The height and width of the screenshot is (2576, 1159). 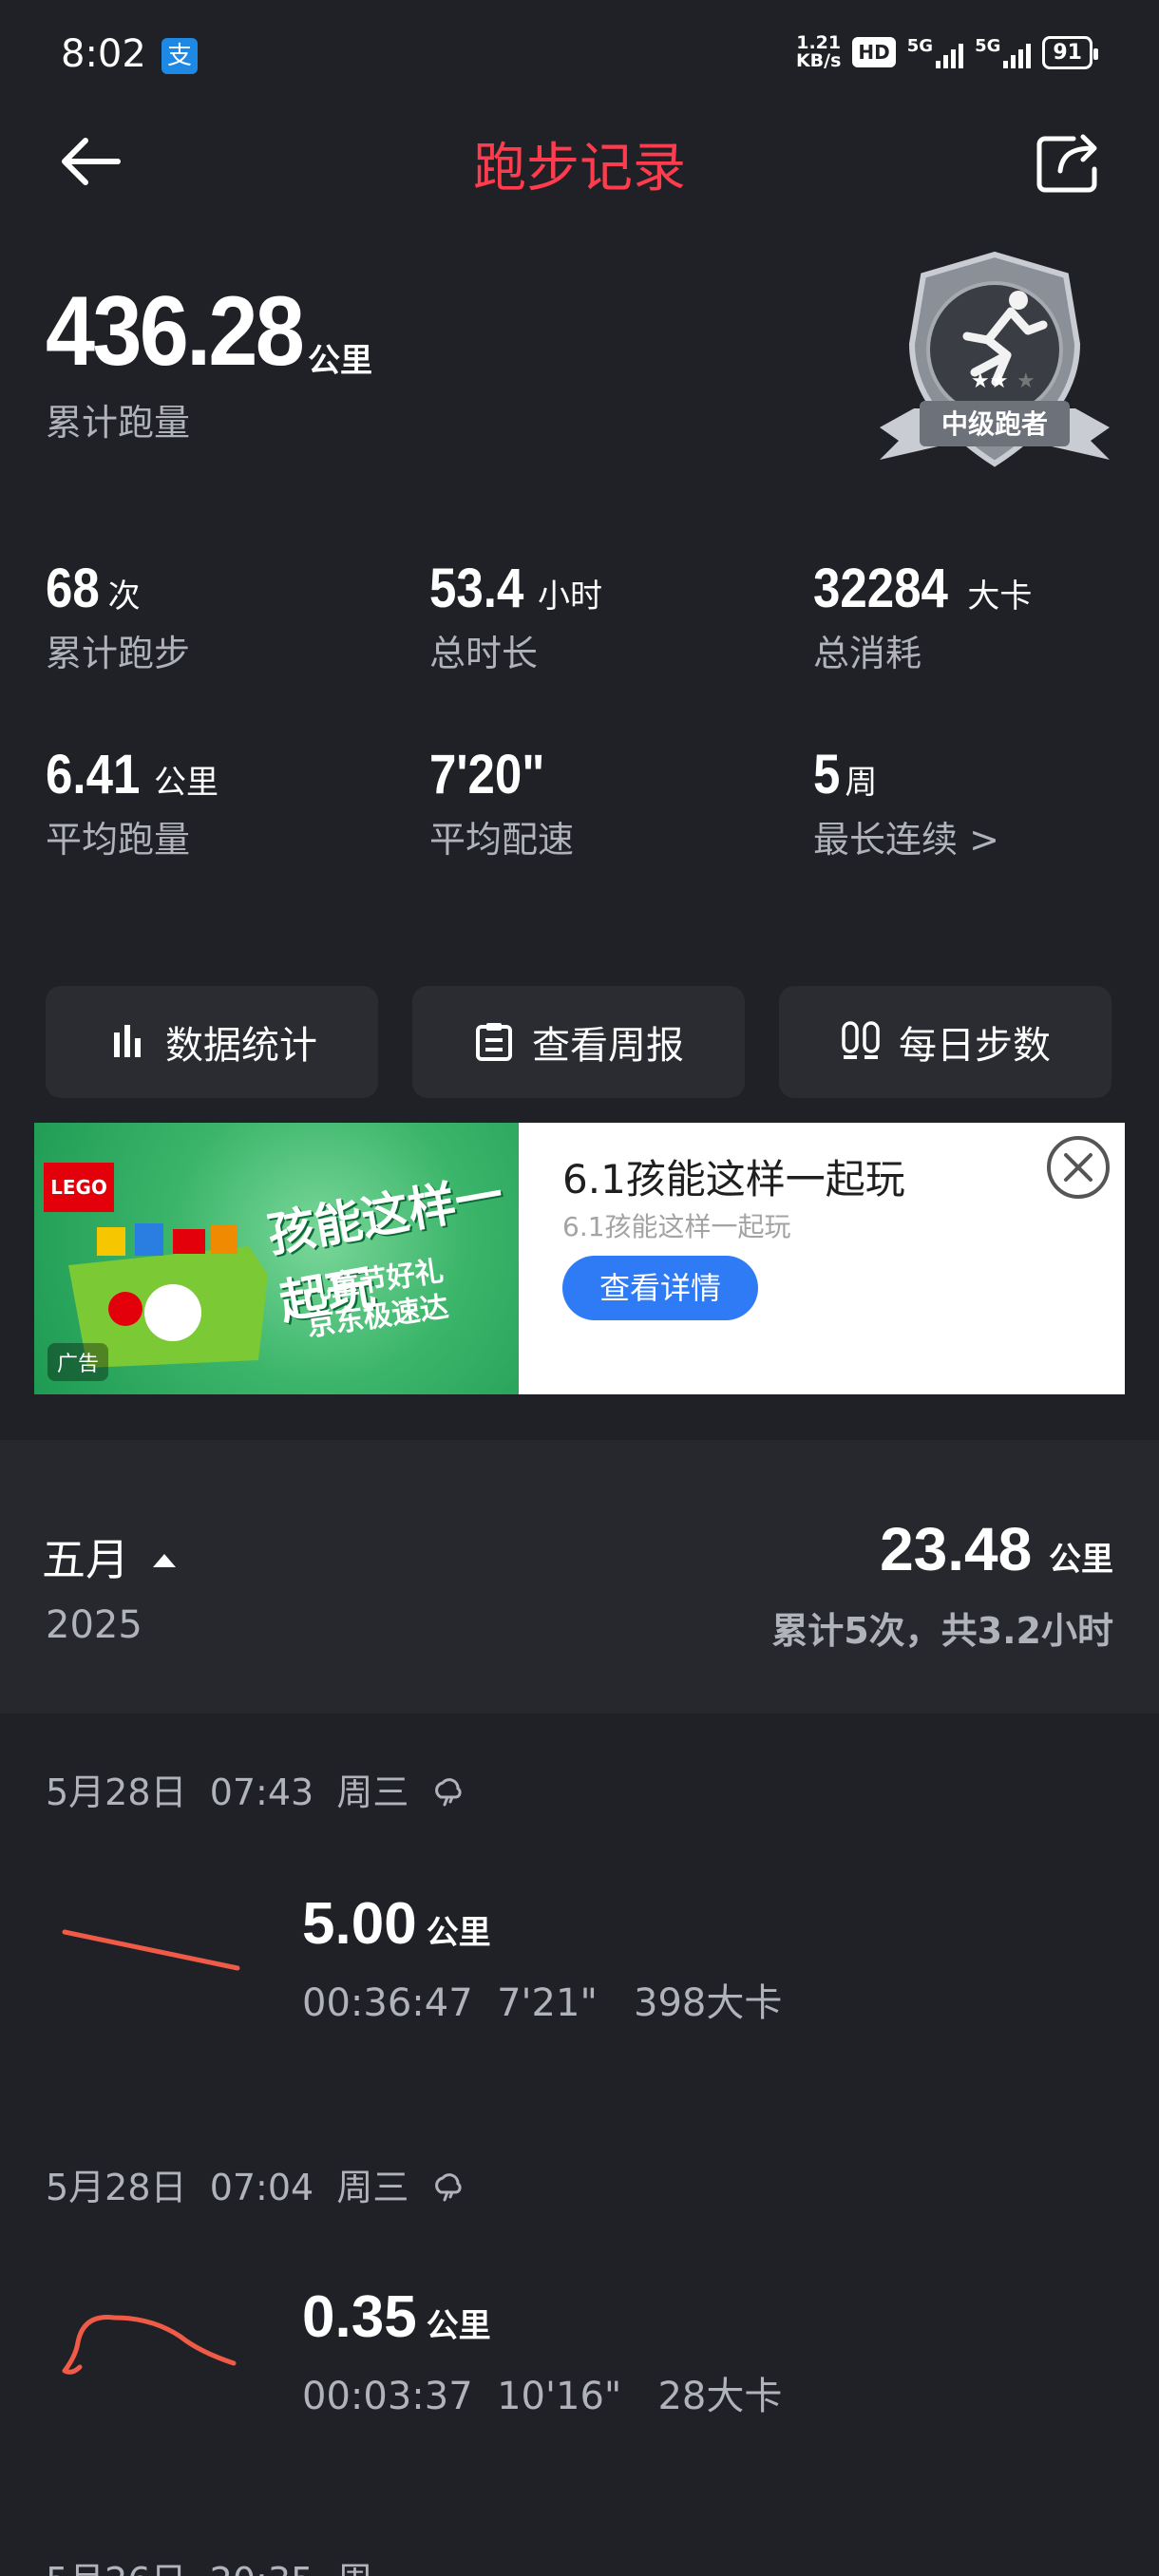 What do you see at coordinates (340, 361) in the screenshot?
I see `total-distance-unit: 公里` at bounding box center [340, 361].